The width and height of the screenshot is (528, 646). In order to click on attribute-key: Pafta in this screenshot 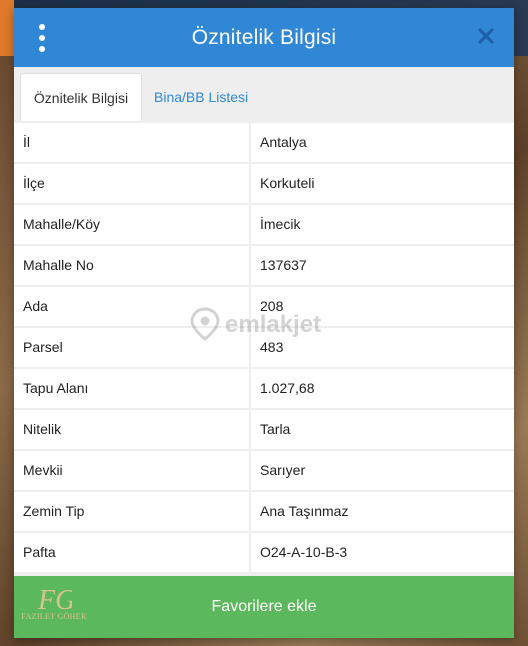, I will do `click(131, 552)`.